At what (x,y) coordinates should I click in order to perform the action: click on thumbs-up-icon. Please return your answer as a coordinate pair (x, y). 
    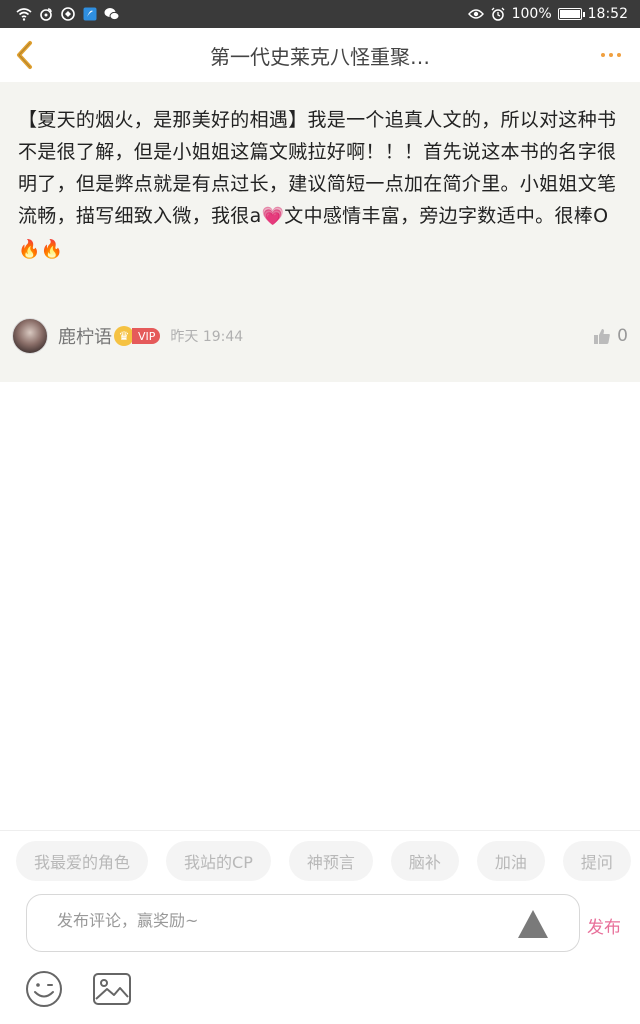
    Looking at the image, I should click on (602, 336).